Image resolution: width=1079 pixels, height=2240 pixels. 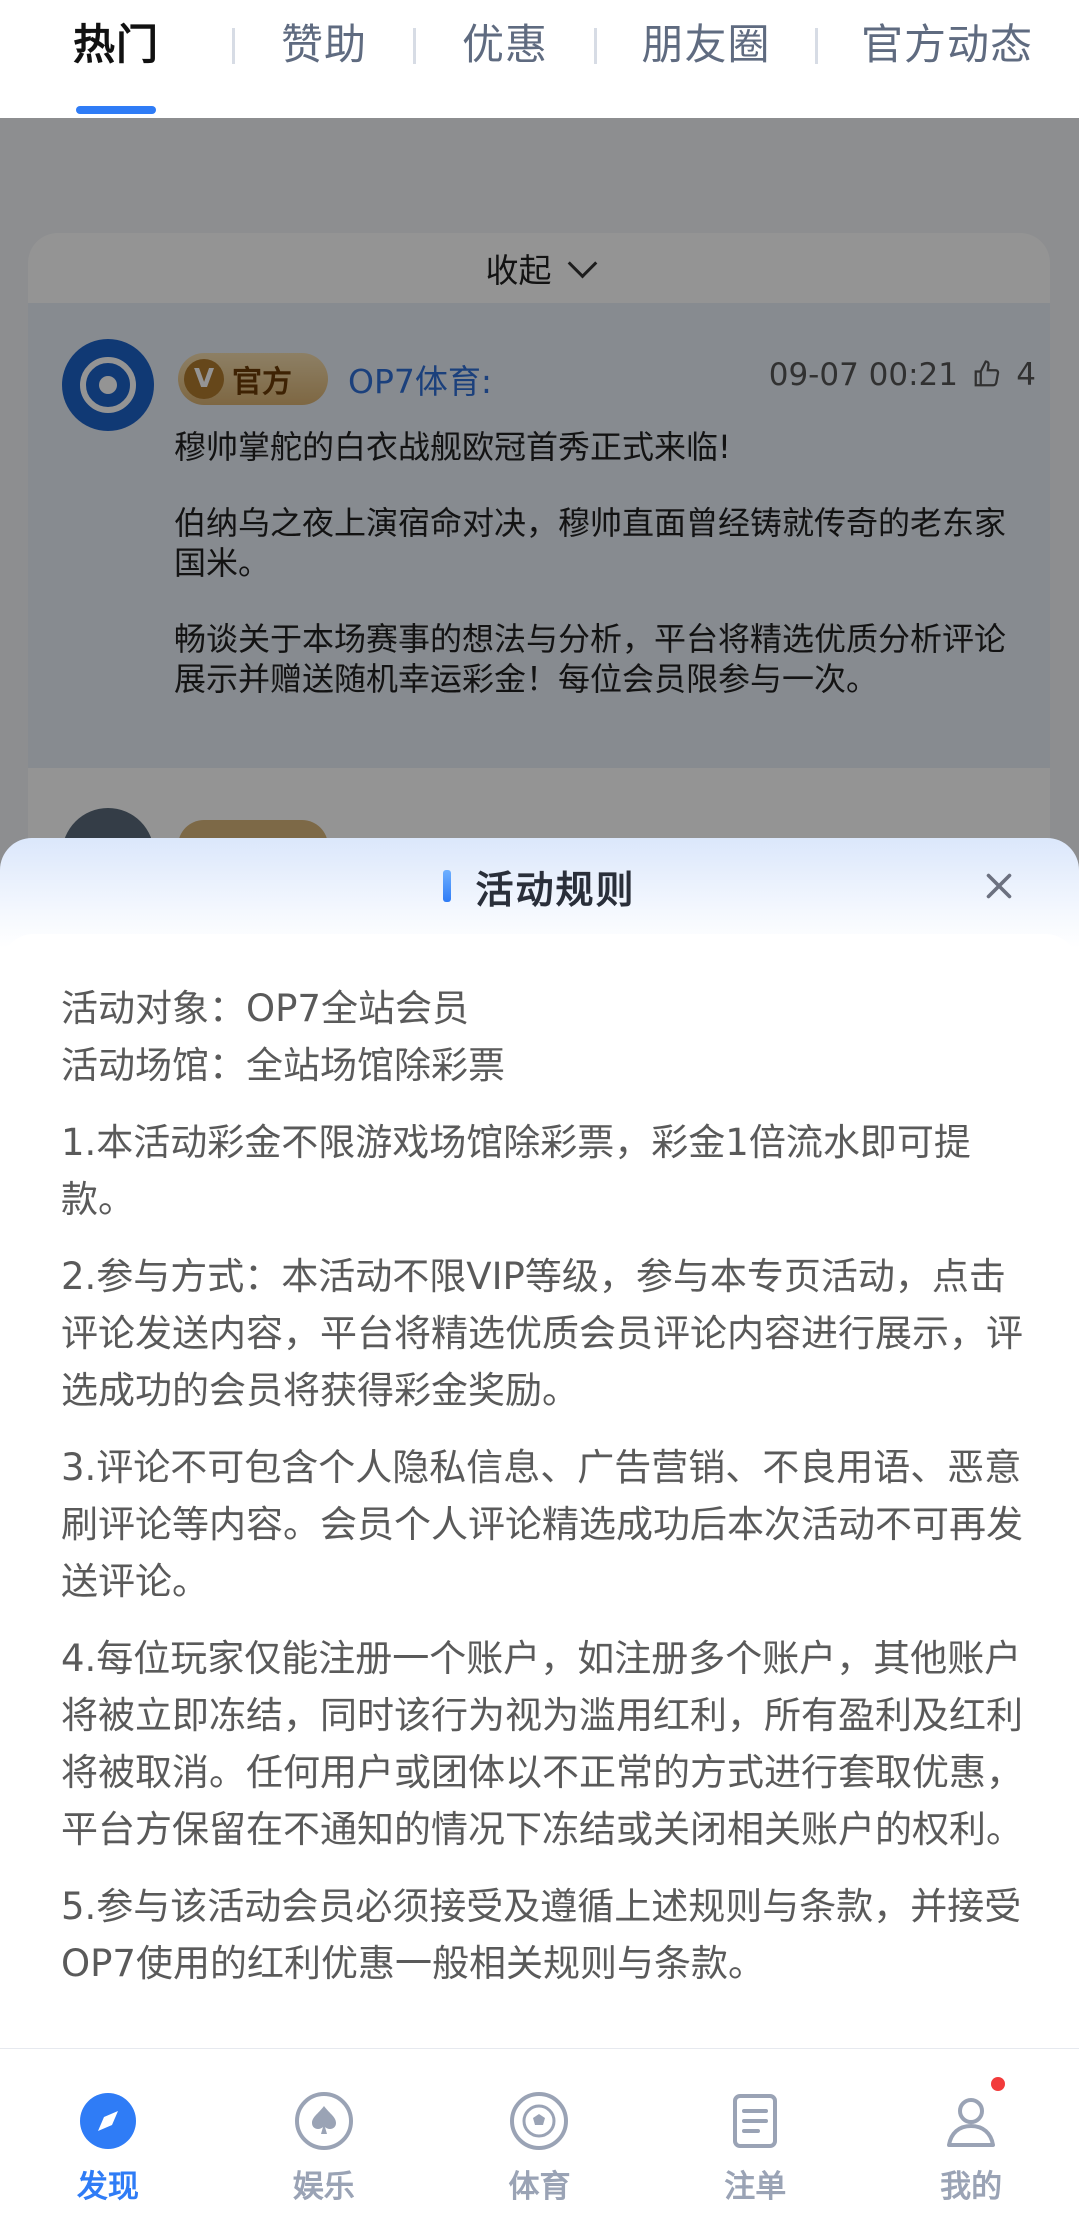 What do you see at coordinates (323, 44) in the screenshot?
I see `tab-label: 赞助` at bounding box center [323, 44].